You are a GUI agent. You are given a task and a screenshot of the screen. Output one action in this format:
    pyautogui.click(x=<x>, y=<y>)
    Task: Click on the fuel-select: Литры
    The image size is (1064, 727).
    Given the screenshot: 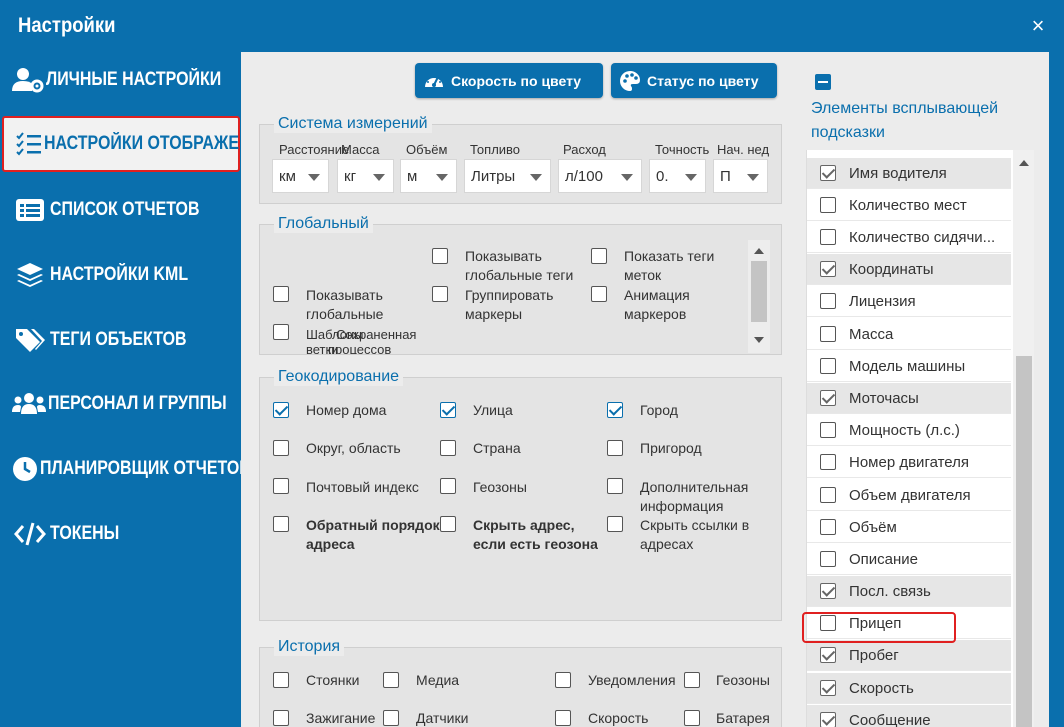 What is the action you would take?
    pyautogui.click(x=507, y=176)
    